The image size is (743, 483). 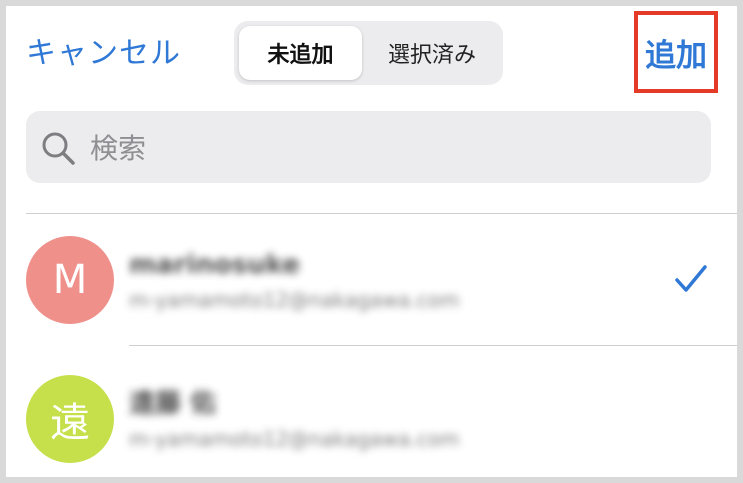 I want to click on add-button-highlight, so click(x=676, y=52).